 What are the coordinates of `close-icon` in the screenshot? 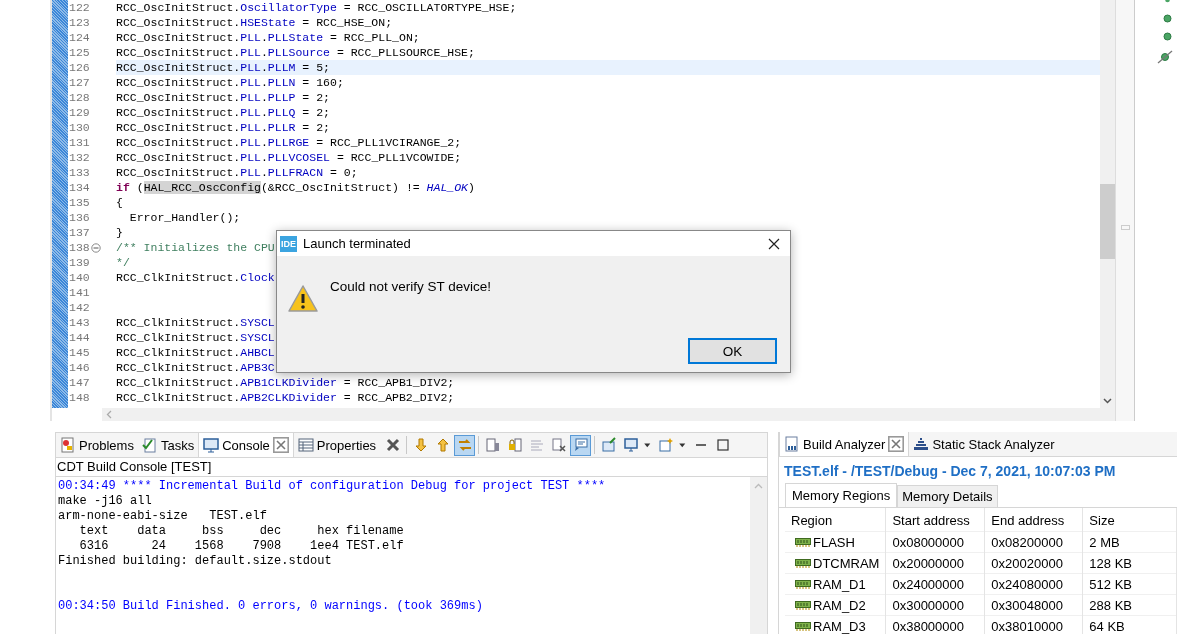 It's located at (774, 243).